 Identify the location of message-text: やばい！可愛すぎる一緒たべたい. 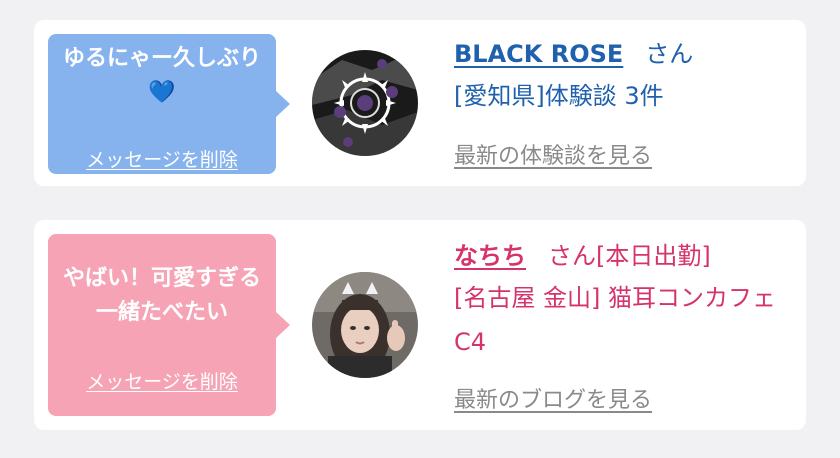
(161, 295).